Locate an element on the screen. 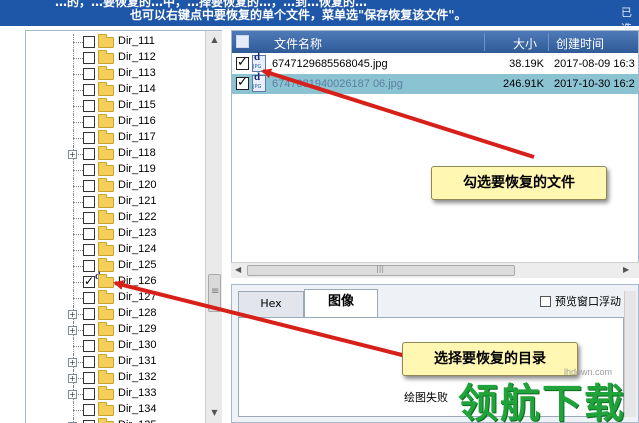 This screenshot has height=423, width=639. tree-item: + Dir_118 is located at coordinates (116, 154).